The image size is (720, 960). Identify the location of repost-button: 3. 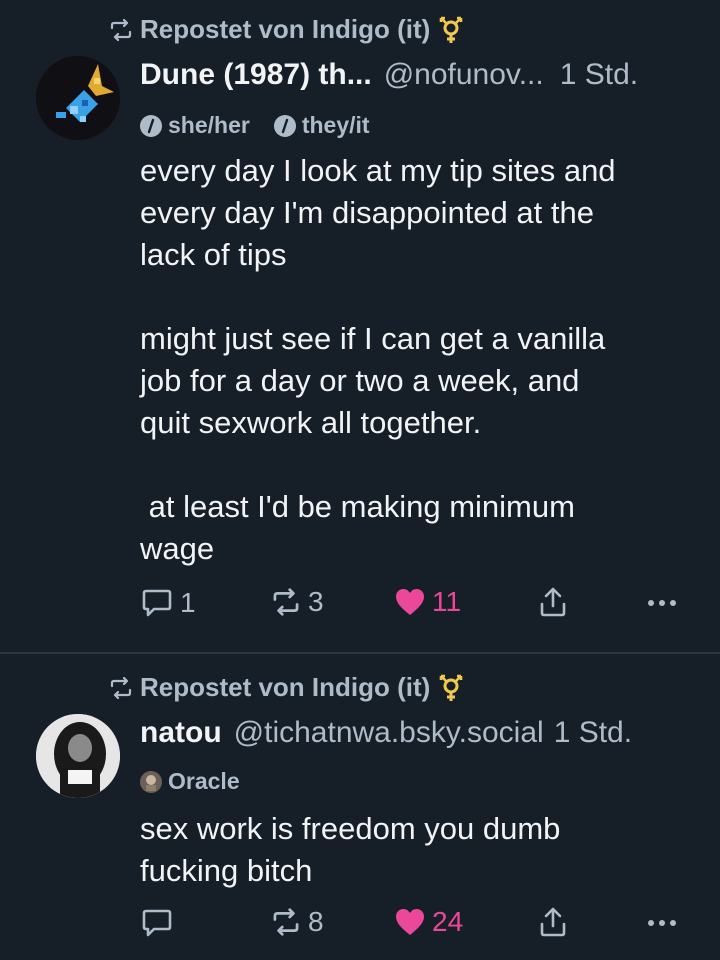
(297, 602).